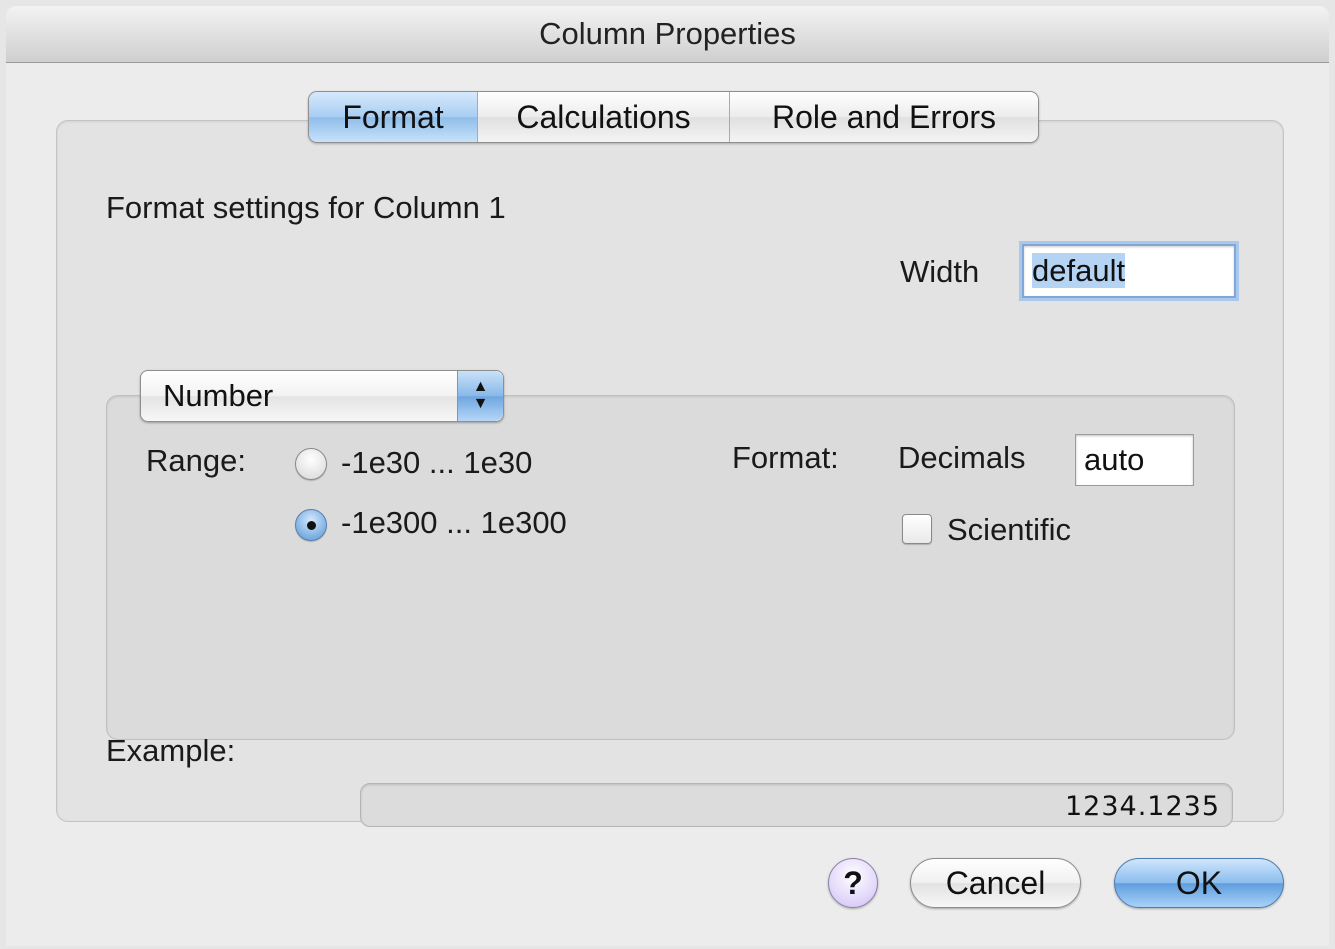  Describe the element at coordinates (218, 395) in the screenshot. I see `type-popup-selected: Number` at that location.